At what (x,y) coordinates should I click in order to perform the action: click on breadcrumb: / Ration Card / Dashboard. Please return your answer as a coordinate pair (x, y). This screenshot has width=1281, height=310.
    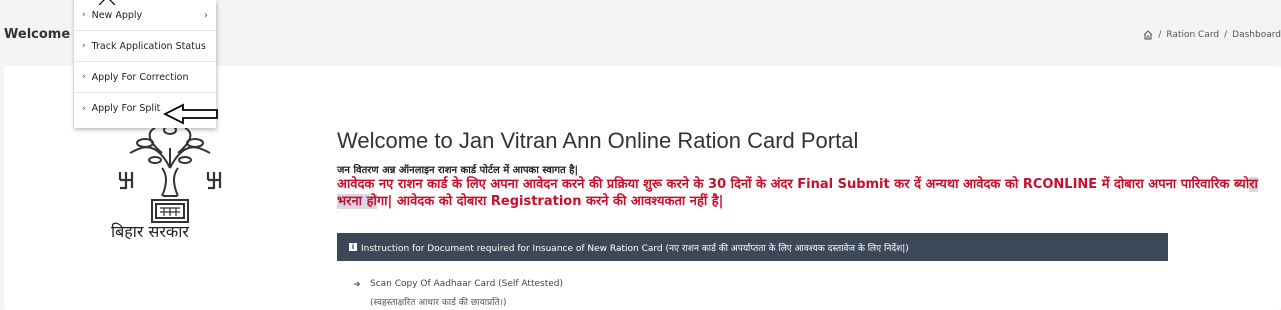
    Looking at the image, I should click on (1212, 35).